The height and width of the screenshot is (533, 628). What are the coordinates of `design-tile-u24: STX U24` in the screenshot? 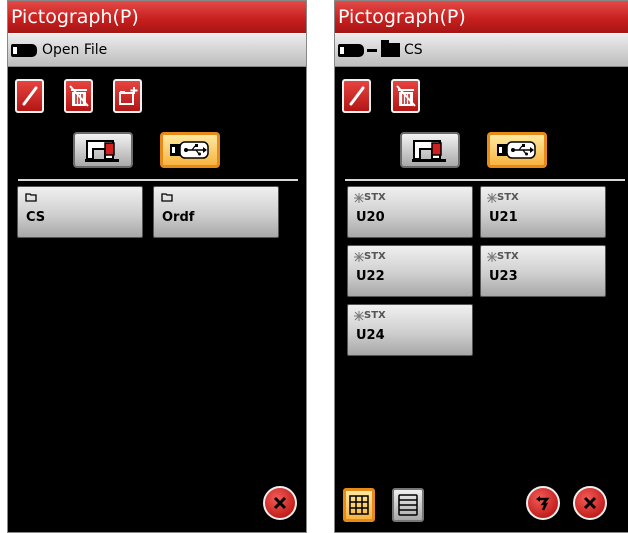 It's located at (410, 330).